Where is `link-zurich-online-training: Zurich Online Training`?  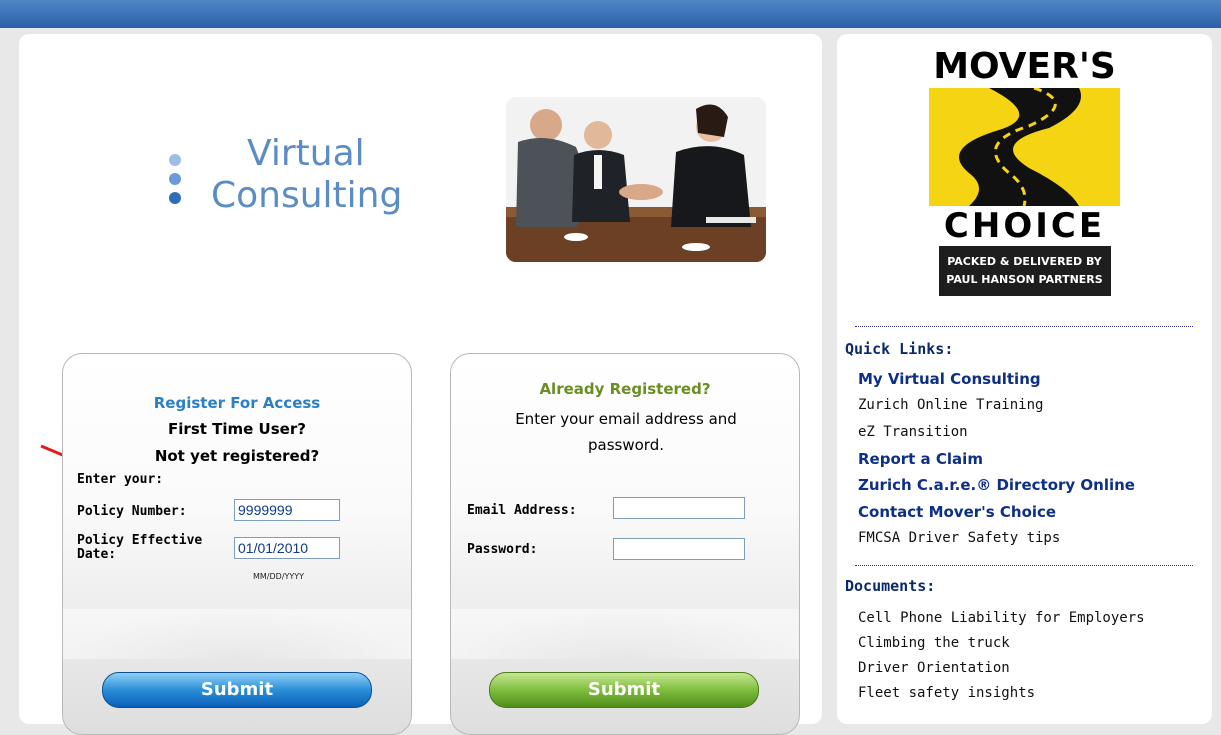 link-zurich-online-training: Zurich Online Training is located at coordinates (950, 405).